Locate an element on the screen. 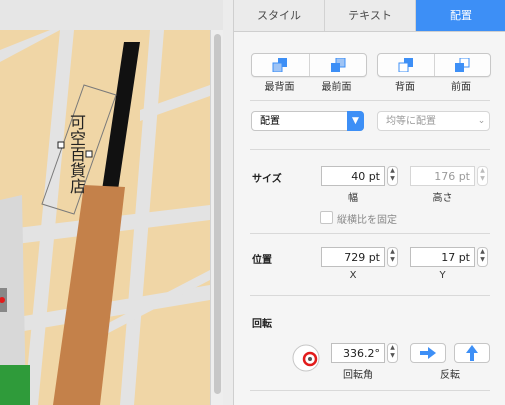 The width and height of the screenshot is (505, 405). send-backward-button is located at coordinates (406, 65).